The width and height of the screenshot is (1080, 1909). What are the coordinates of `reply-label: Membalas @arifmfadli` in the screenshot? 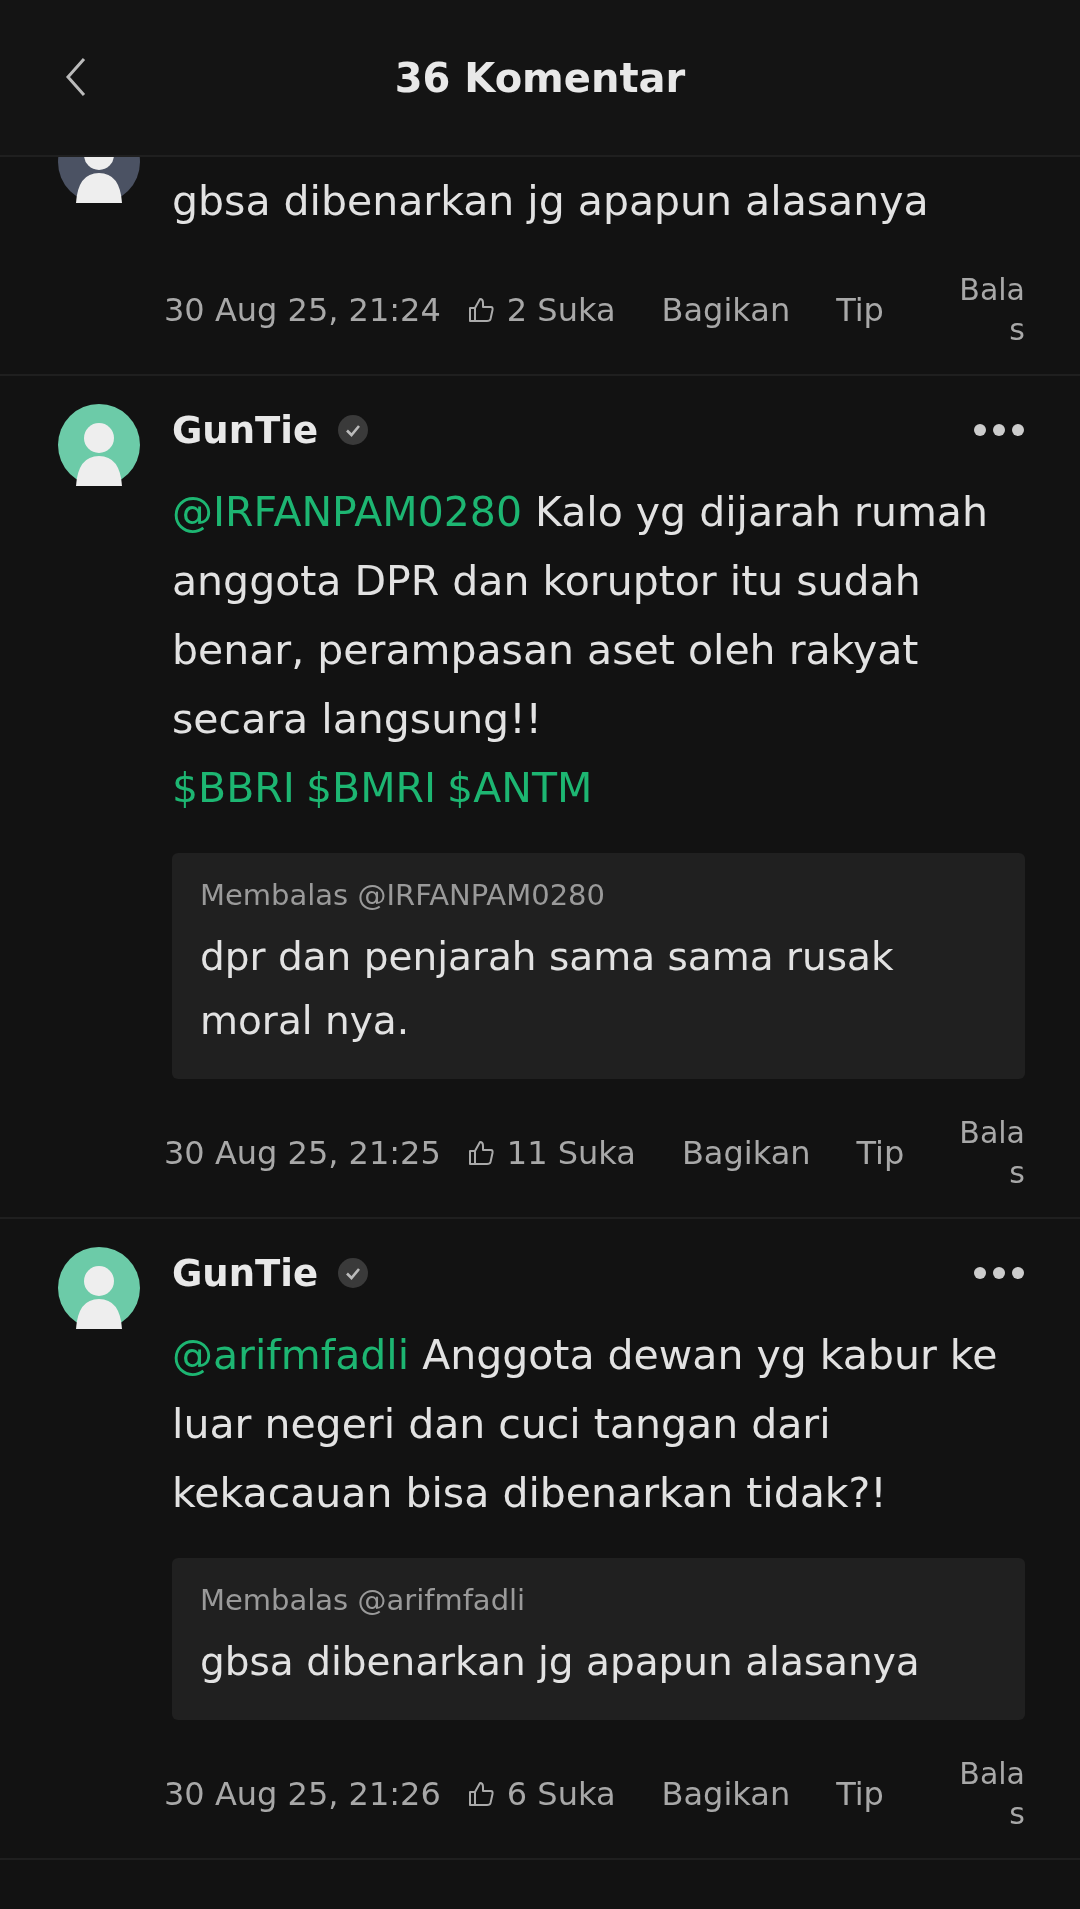 It's located at (363, 1600).